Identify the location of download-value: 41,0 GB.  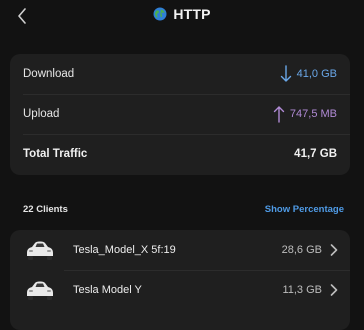
(316, 74).